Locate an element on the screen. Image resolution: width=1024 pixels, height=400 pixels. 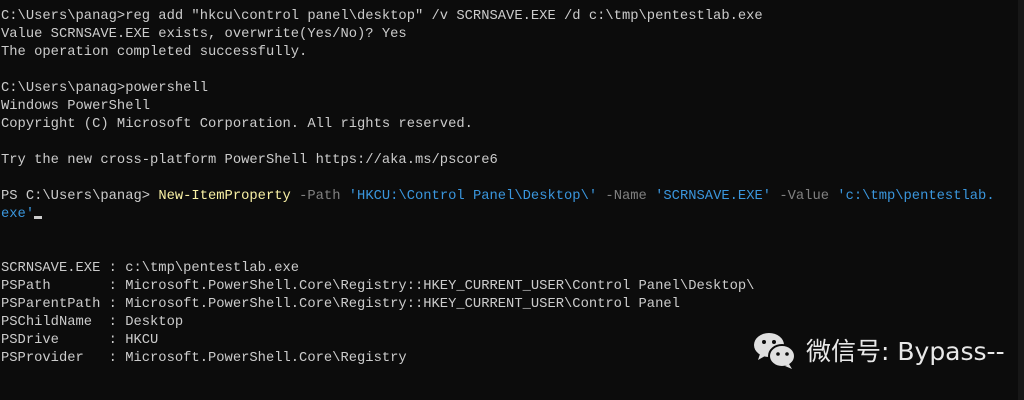
value-value-cont: exe' is located at coordinates (18, 214).